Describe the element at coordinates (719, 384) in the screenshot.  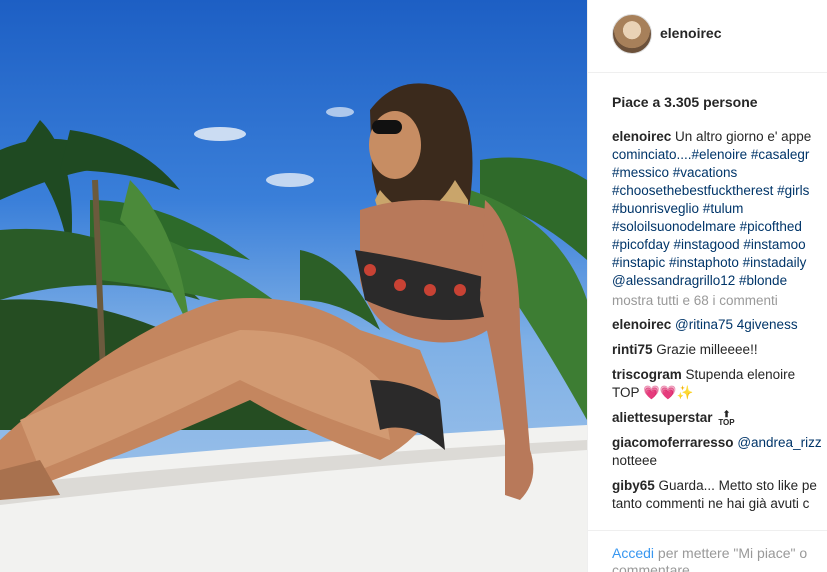
I see `comment-item: triscogram Stupenda elenoire TOP 💗💗✨` at that location.